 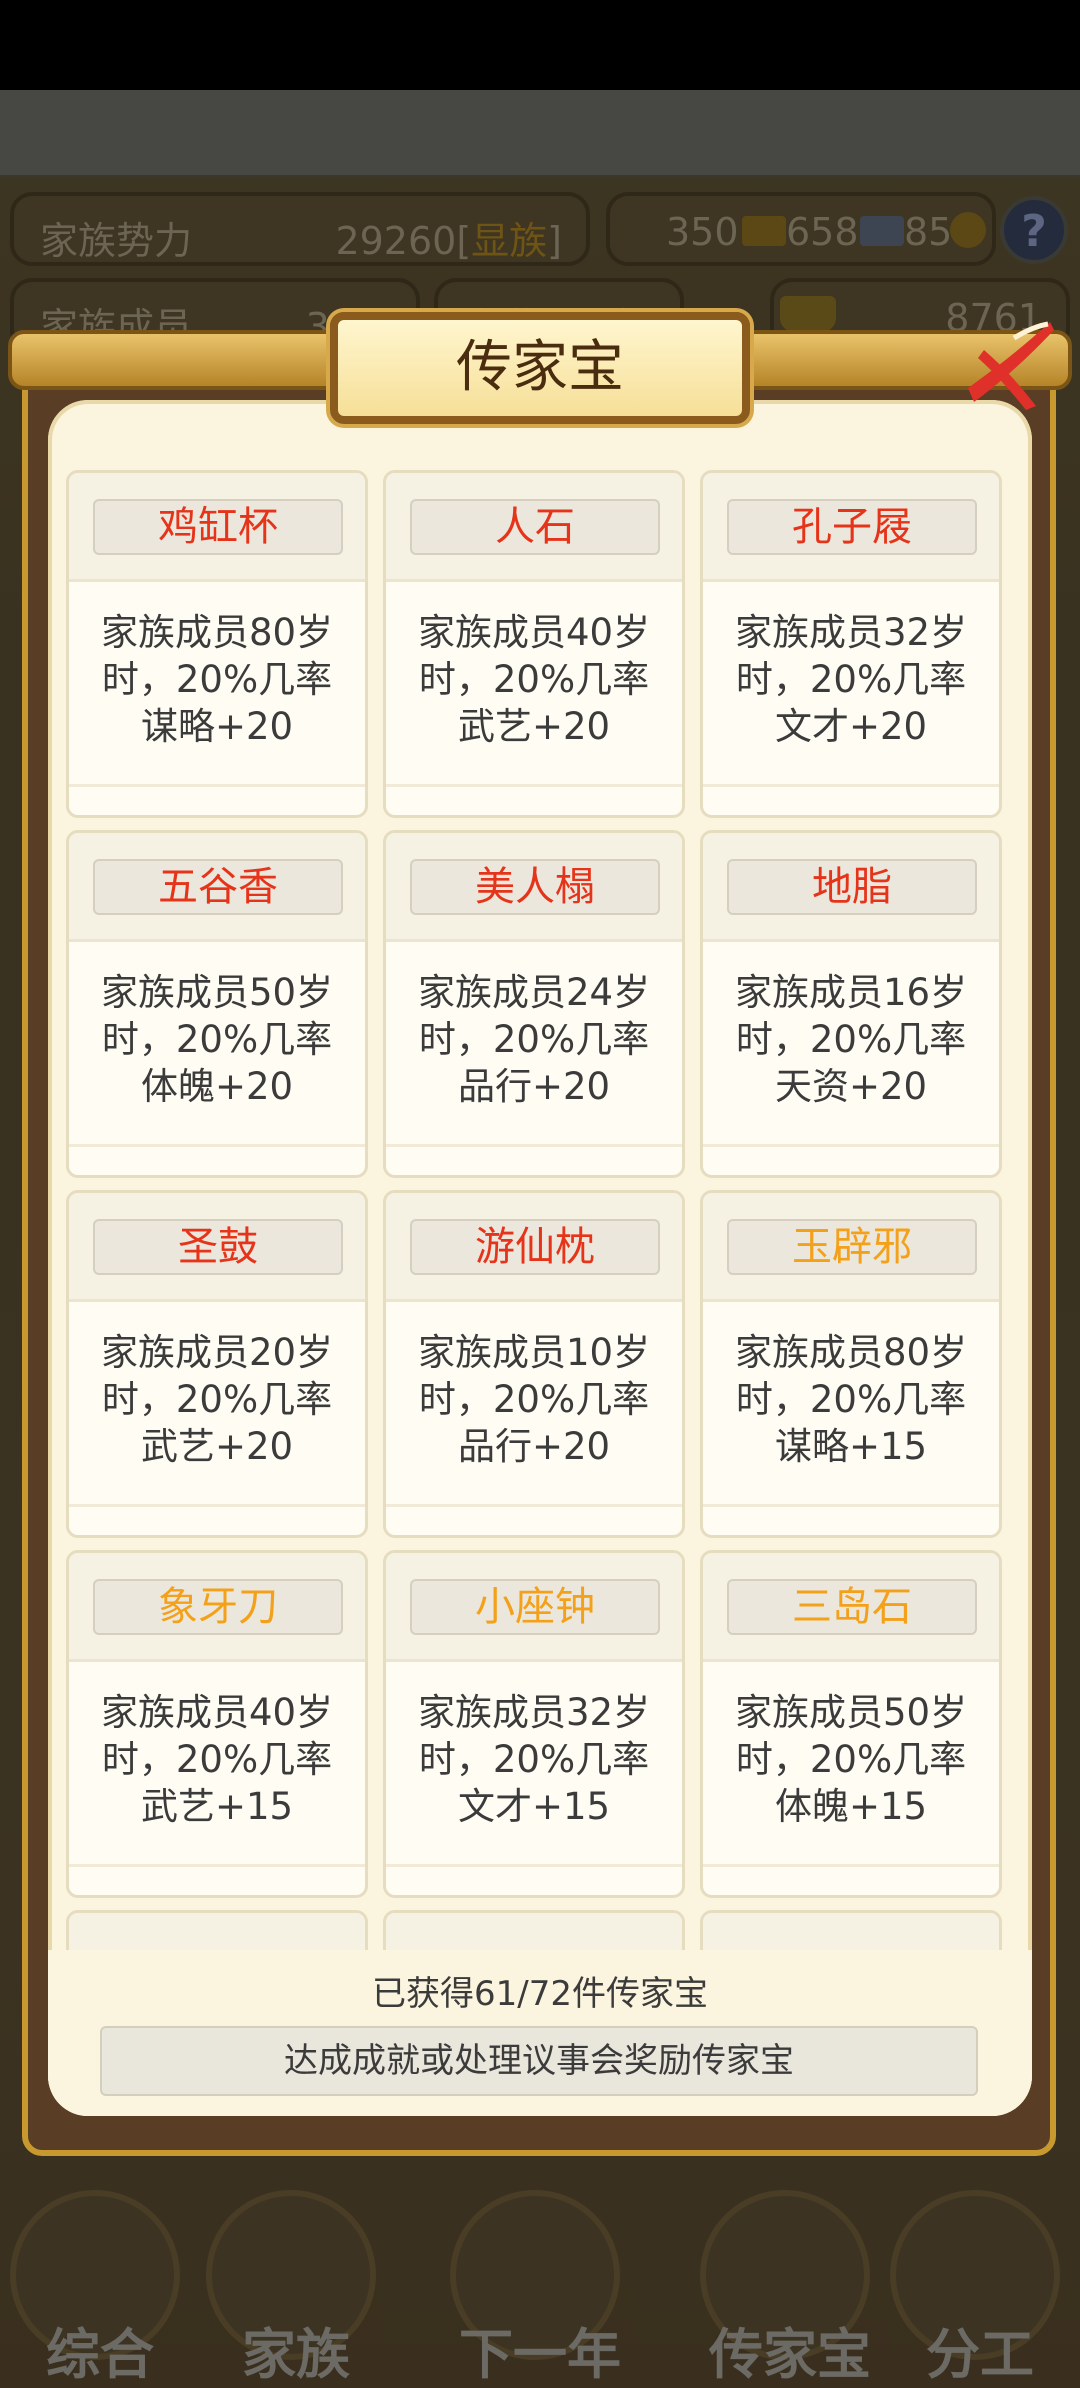 I want to click on heirloom-description: 家族成员10岁 时，20%几率 品行+20, so click(x=534, y=1399).